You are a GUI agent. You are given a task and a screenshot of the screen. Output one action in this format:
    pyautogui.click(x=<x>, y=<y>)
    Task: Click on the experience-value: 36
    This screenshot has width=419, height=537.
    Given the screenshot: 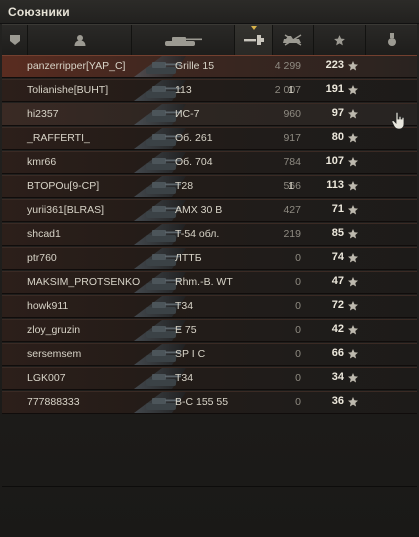 What is the action you would take?
    pyautogui.click(x=337, y=401)
    